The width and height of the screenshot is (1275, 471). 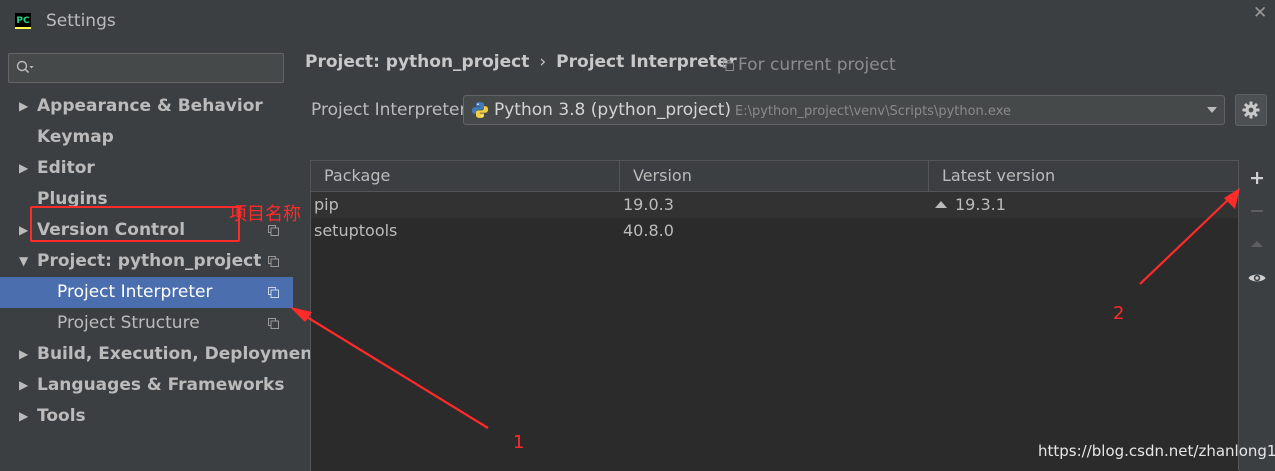 I want to click on annotation-marker-2: 2, so click(x=1119, y=313).